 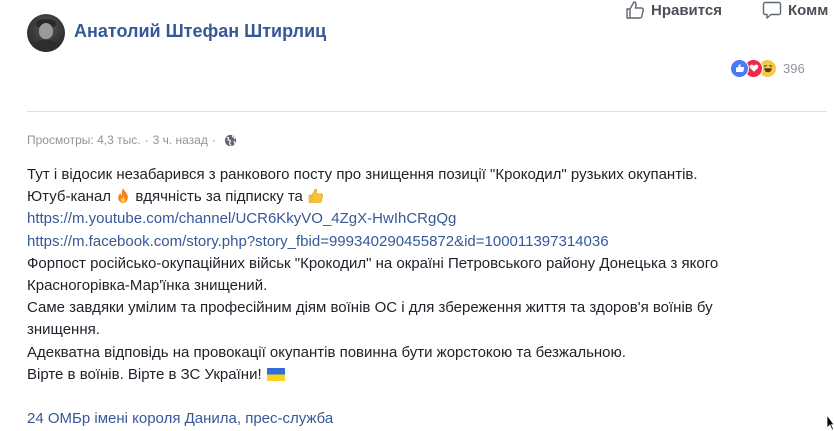 I want to click on post-timestamp: 3 ч. назад, so click(x=180, y=140).